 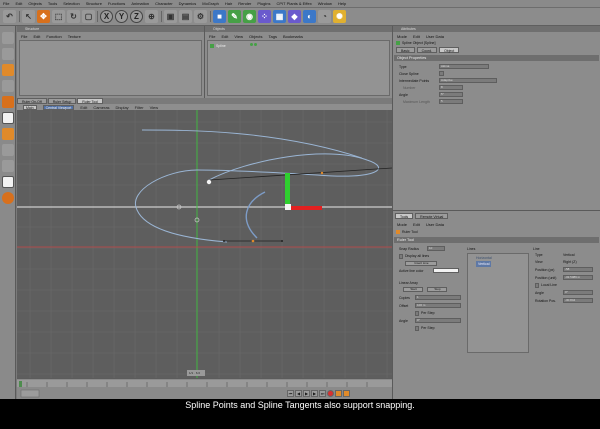 What do you see at coordinates (436, 248) in the screenshot?
I see `snap-radius-field: 10` at bounding box center [436, 248].